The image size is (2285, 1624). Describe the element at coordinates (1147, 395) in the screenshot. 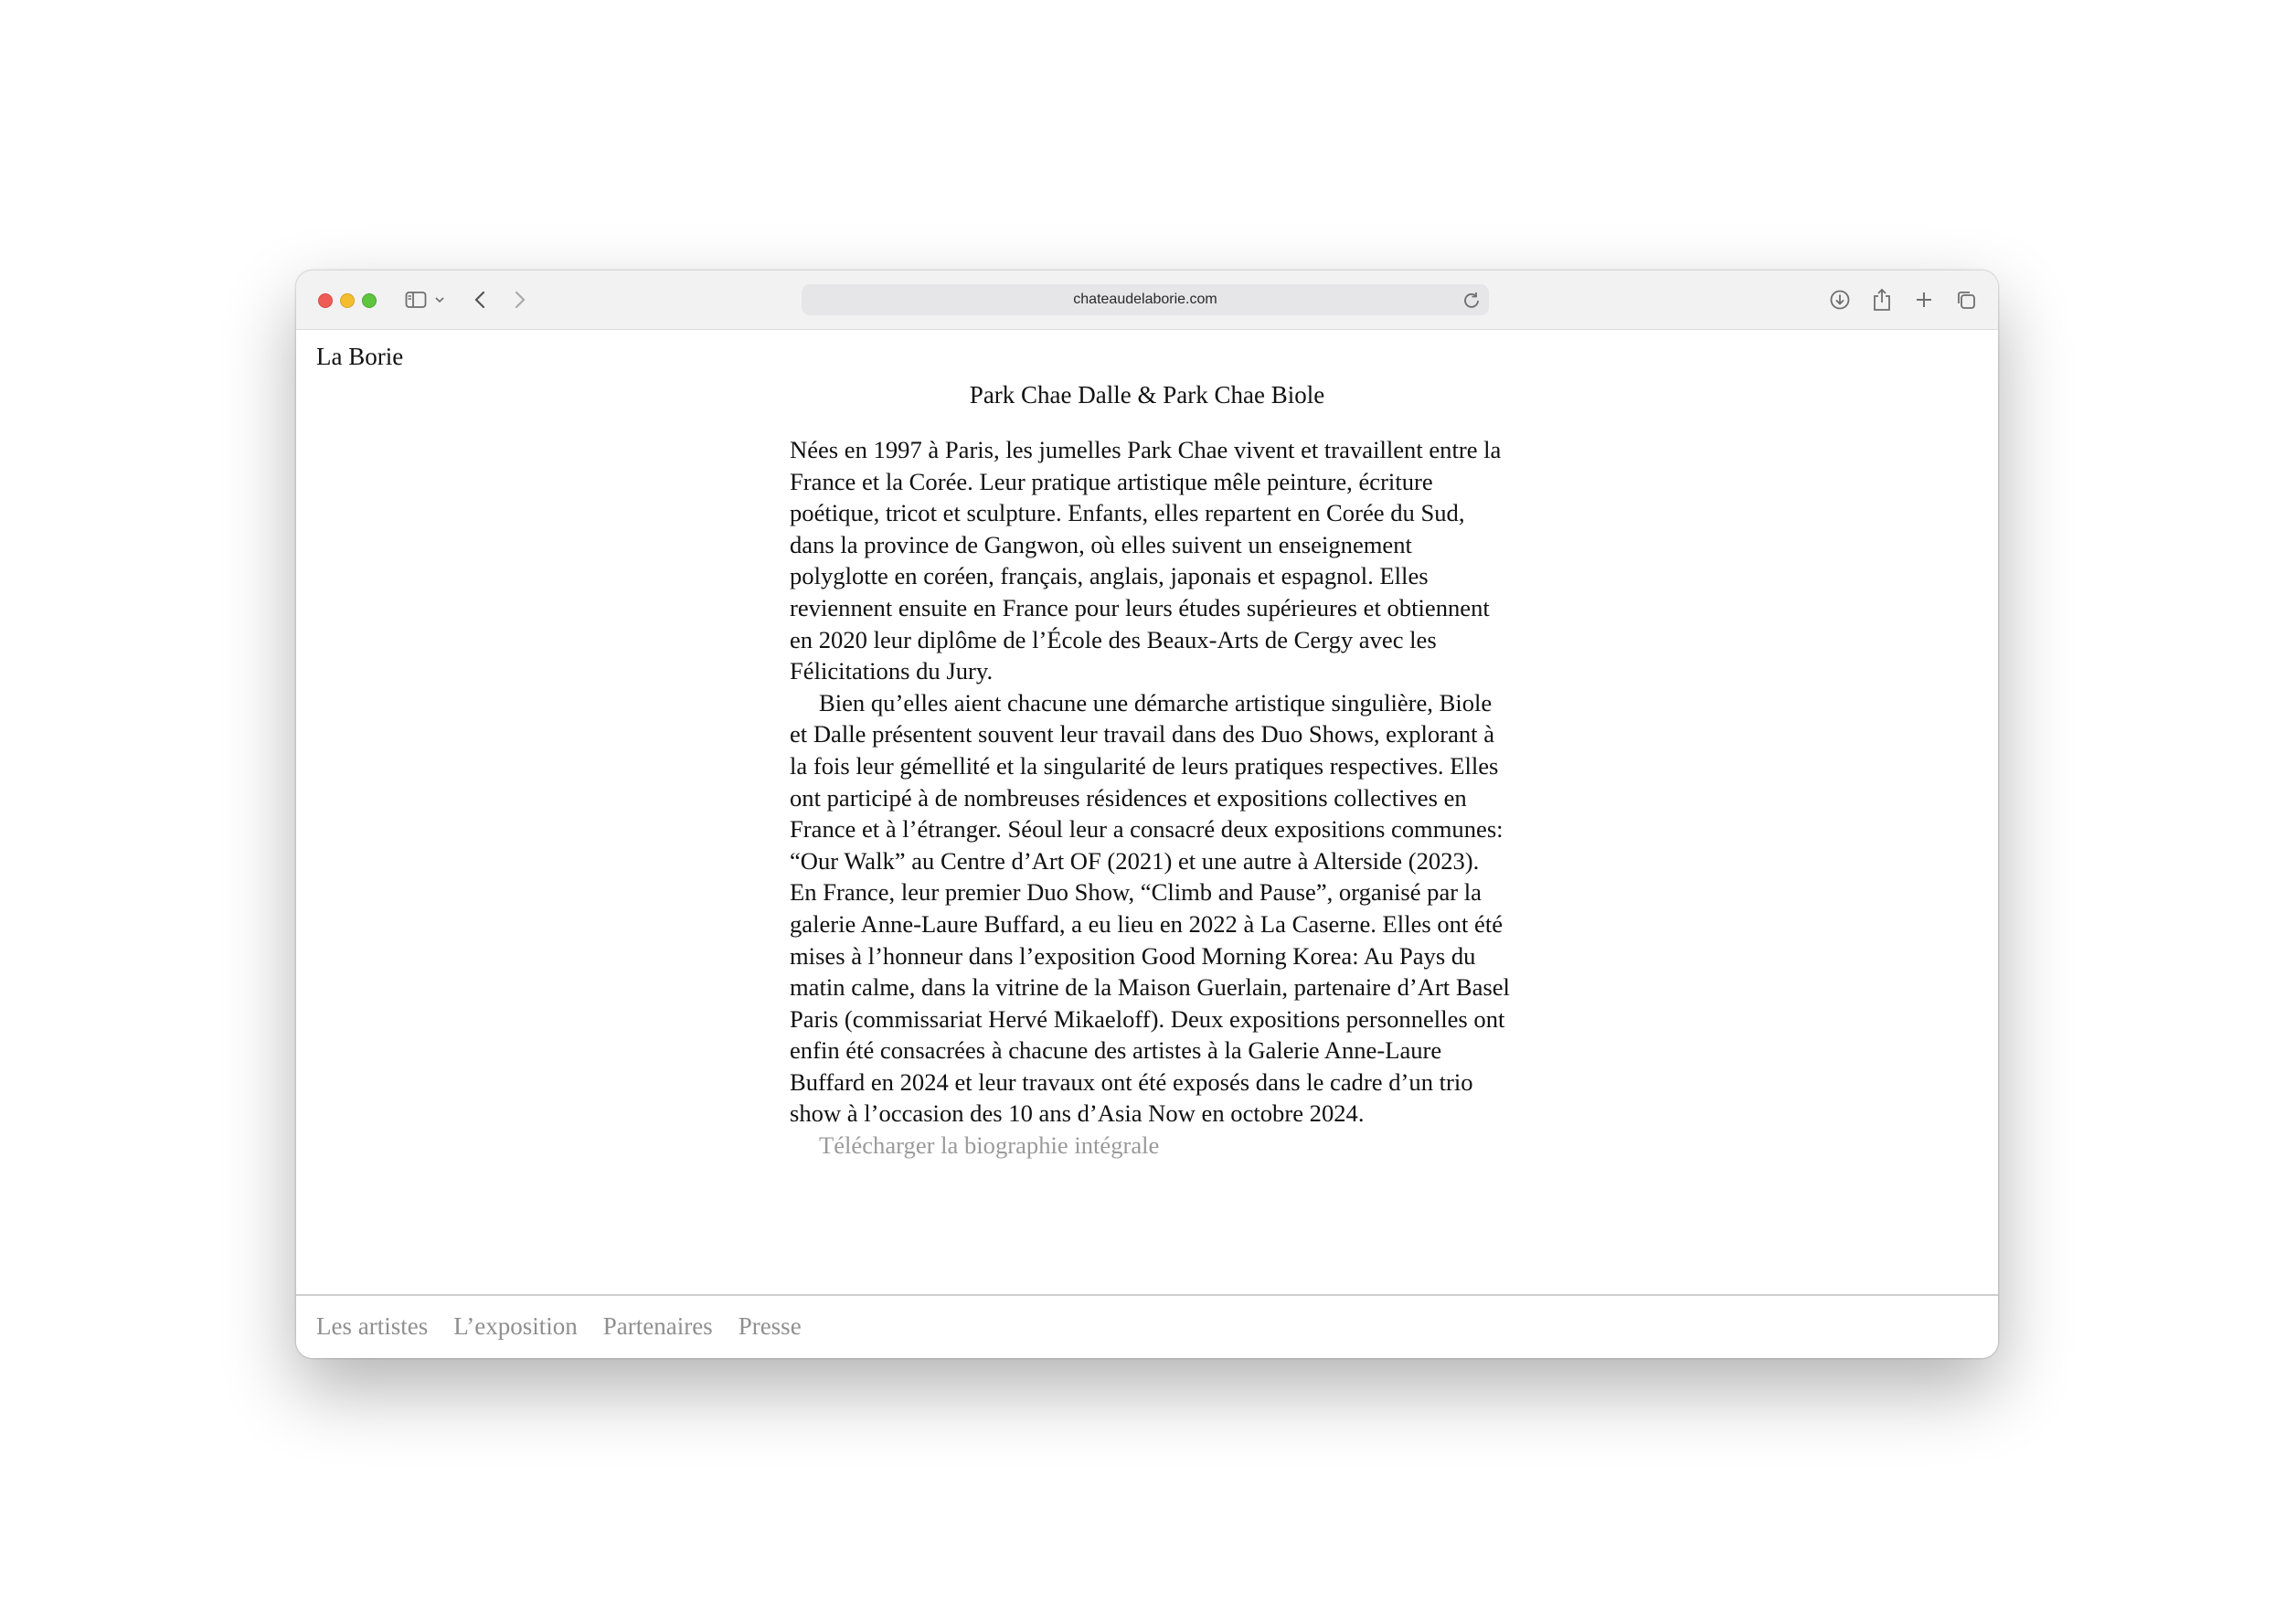

I see `artist-heading: Park Chae Dalle & Park Chae Biole` at that location.